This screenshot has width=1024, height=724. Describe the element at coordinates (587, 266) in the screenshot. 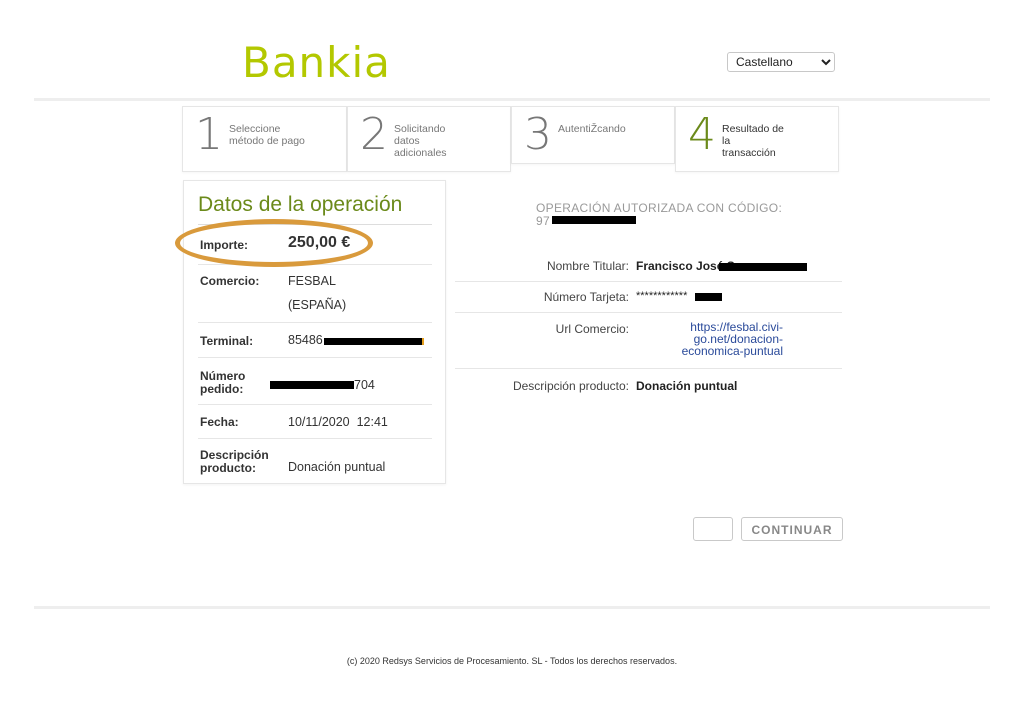

I see `holder-label: Nombre Titular:` at that location.